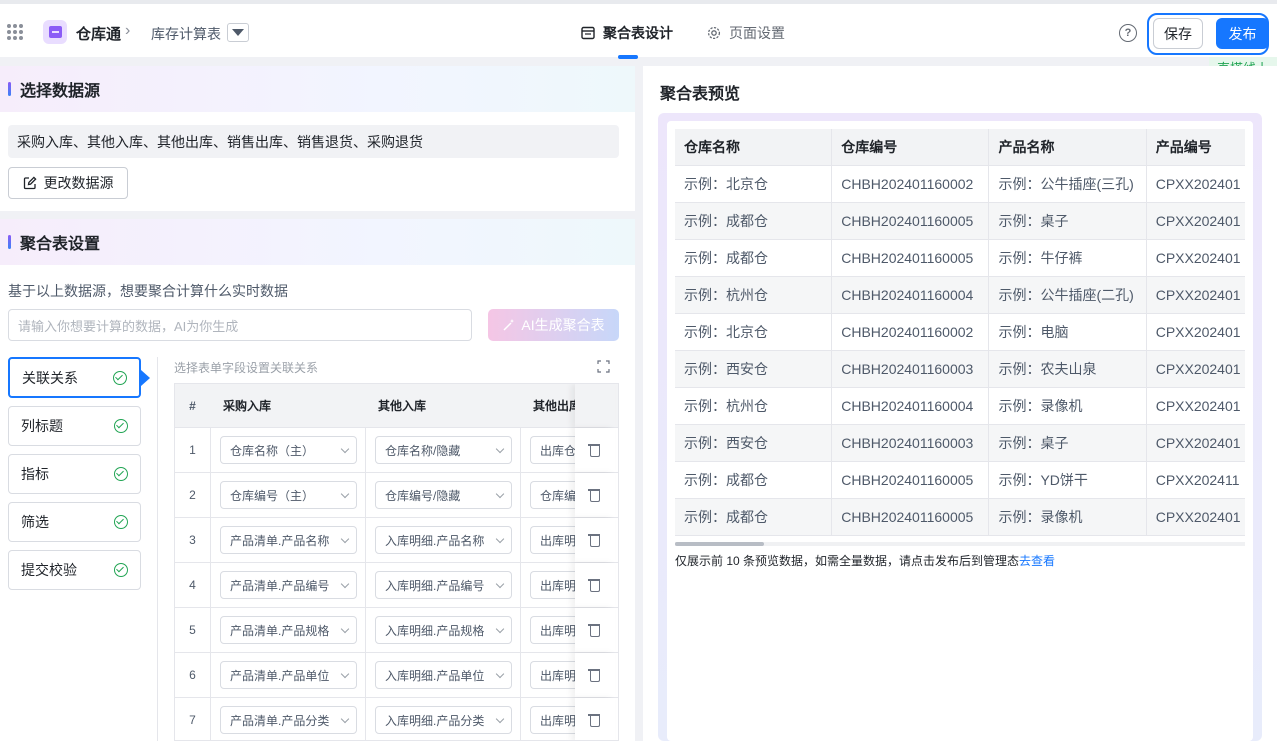 This screenshot has height=741, width=1277. What do you see at coordinates (1128, 33) in the screenshot?
I see `help-icon: ?` at bounding box center [1128, 33].